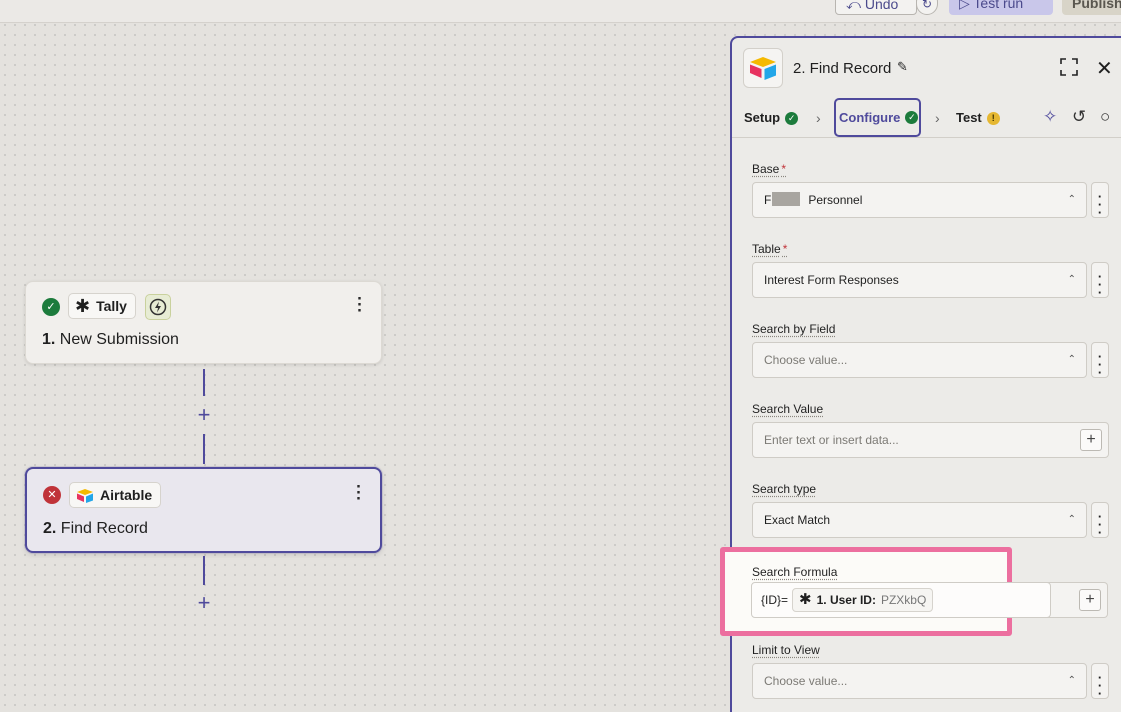 The width and height of the screenshot is (1121, 712). I want to click on search-type-label: Search type, so click(784, 489).